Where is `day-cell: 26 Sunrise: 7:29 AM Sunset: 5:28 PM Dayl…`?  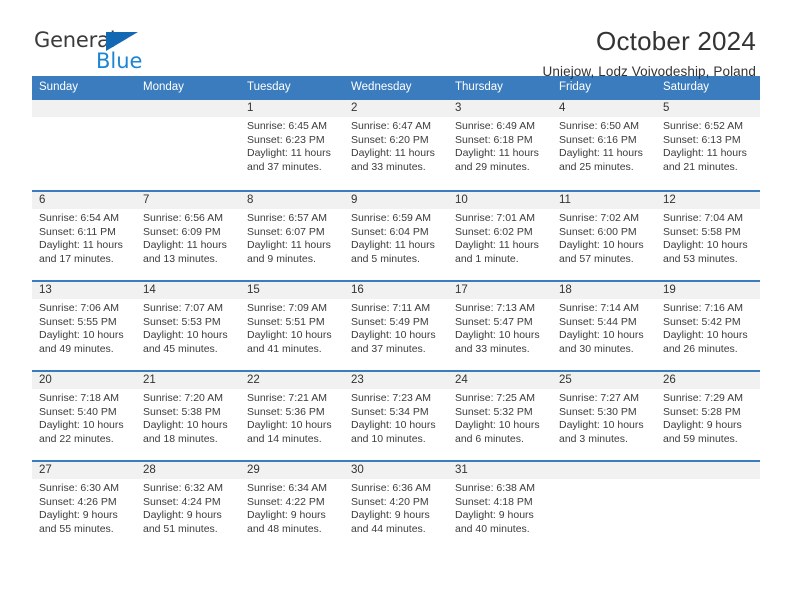 day-cell: 26 Sunrise: 7:29 AM Sunset: 5:28 PM Dayl… is located at coordinates (708, 416).